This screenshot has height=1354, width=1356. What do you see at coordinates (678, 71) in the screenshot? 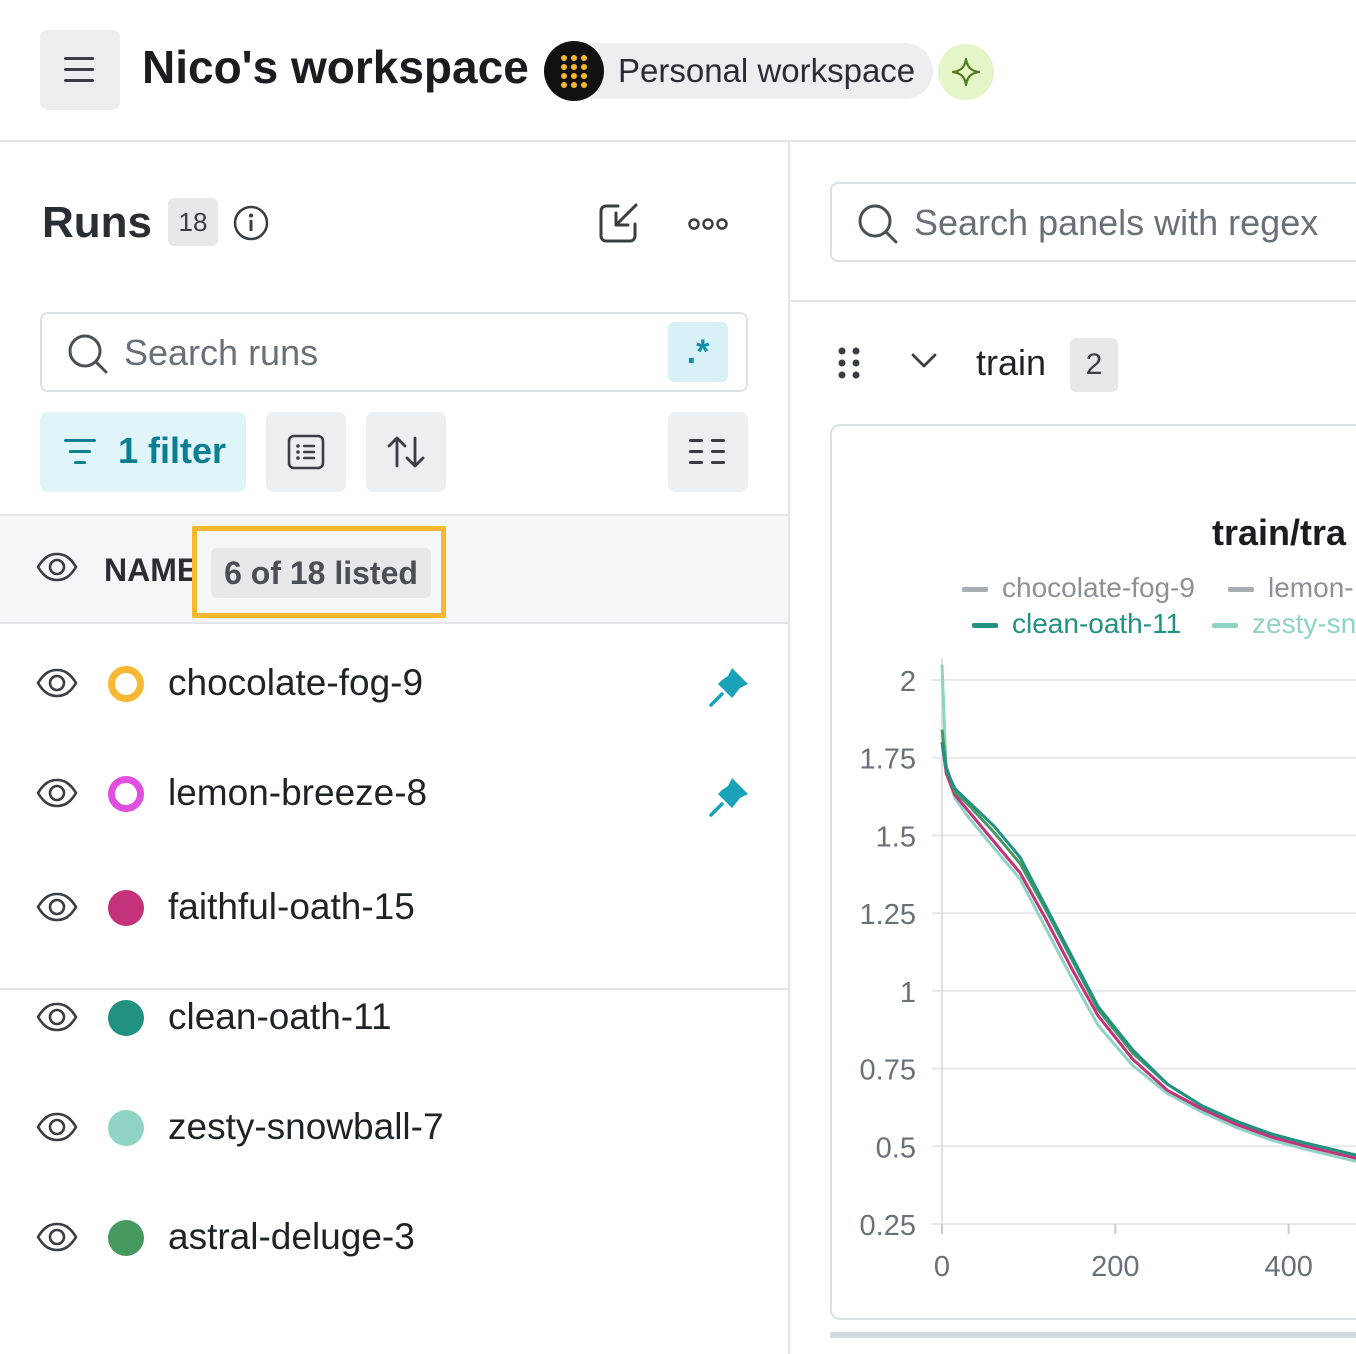
I see `top-header: Nico's workspace Personal workspace` at bounding box center [678, 71].